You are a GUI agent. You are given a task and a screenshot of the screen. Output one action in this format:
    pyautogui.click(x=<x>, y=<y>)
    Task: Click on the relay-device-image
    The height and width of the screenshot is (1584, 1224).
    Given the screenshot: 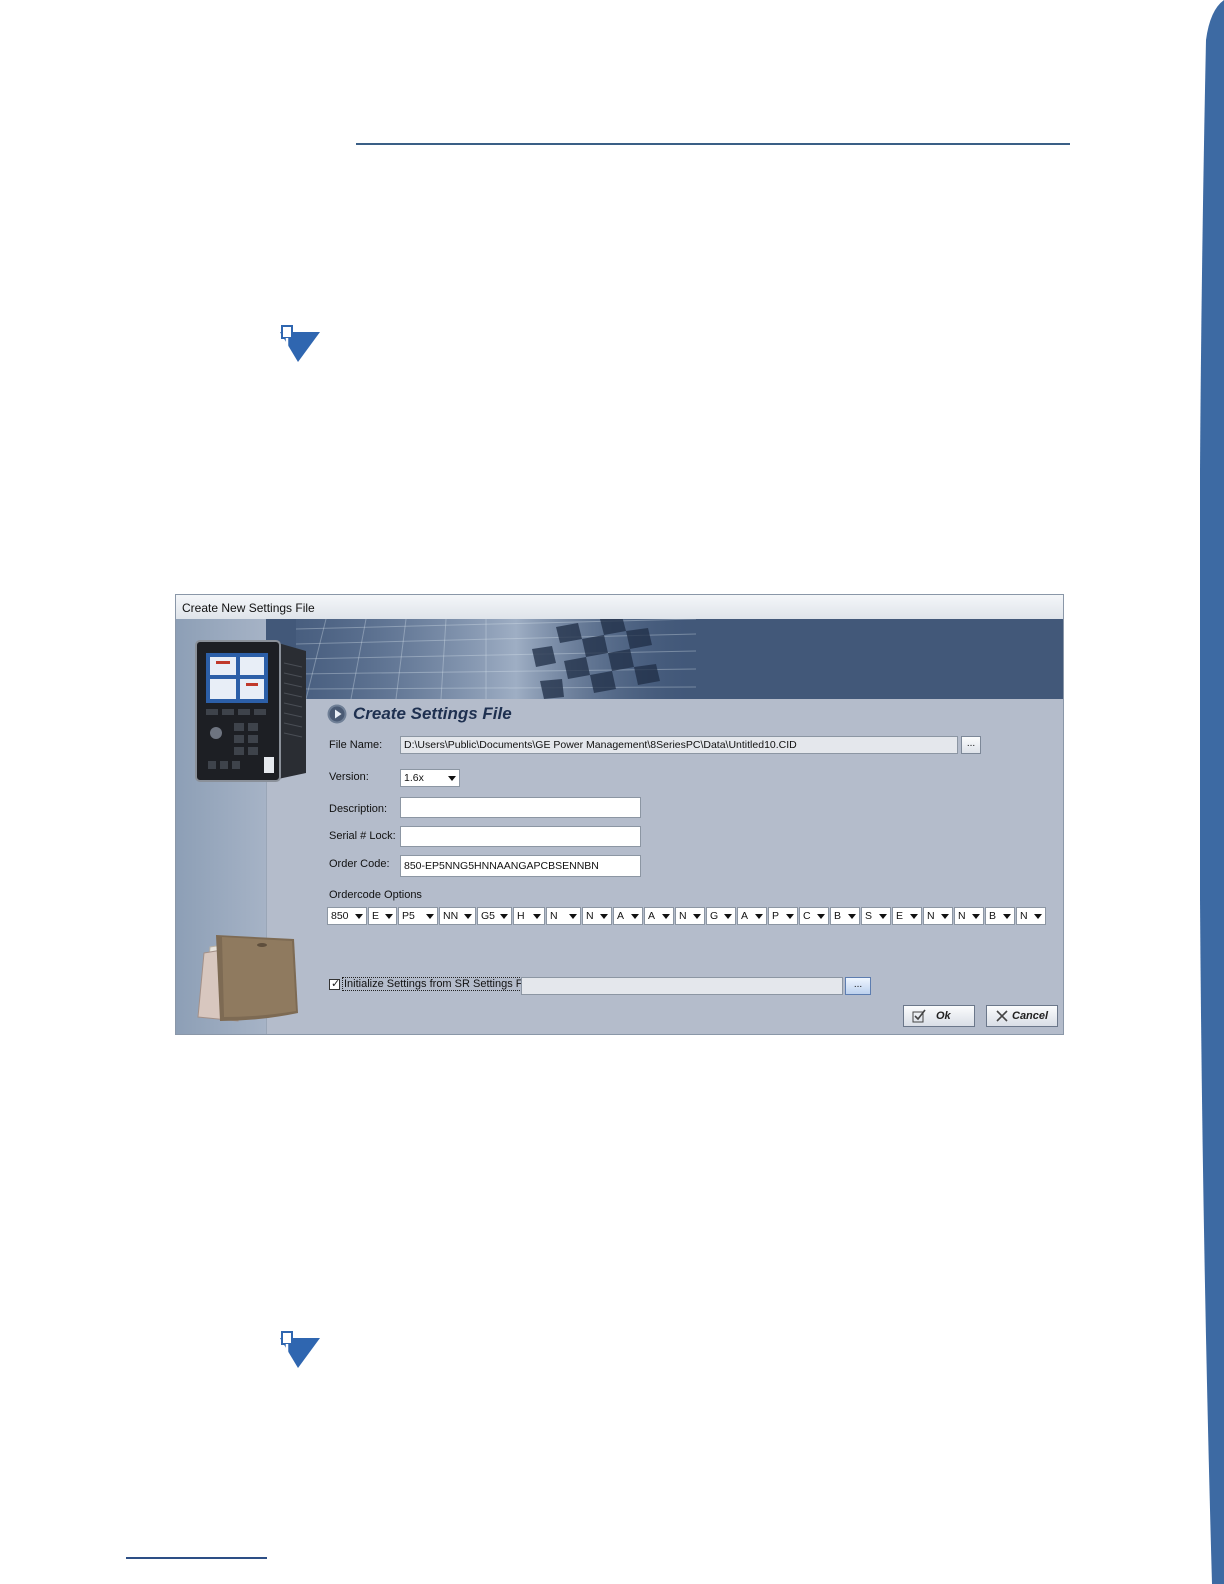 What is the action you would take?
    pyautogui.click(x=250, y=711)
    